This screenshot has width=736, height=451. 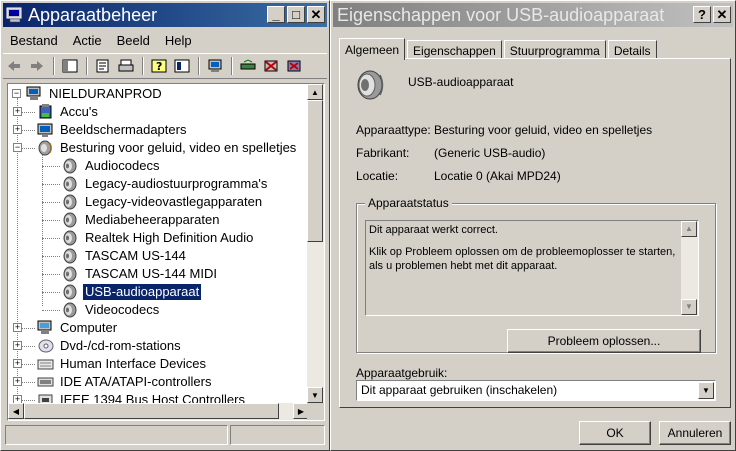 What do you see at coordinates (126, 66) in the screenshot?
I see `print-icon` at bounding box center [126, 66].